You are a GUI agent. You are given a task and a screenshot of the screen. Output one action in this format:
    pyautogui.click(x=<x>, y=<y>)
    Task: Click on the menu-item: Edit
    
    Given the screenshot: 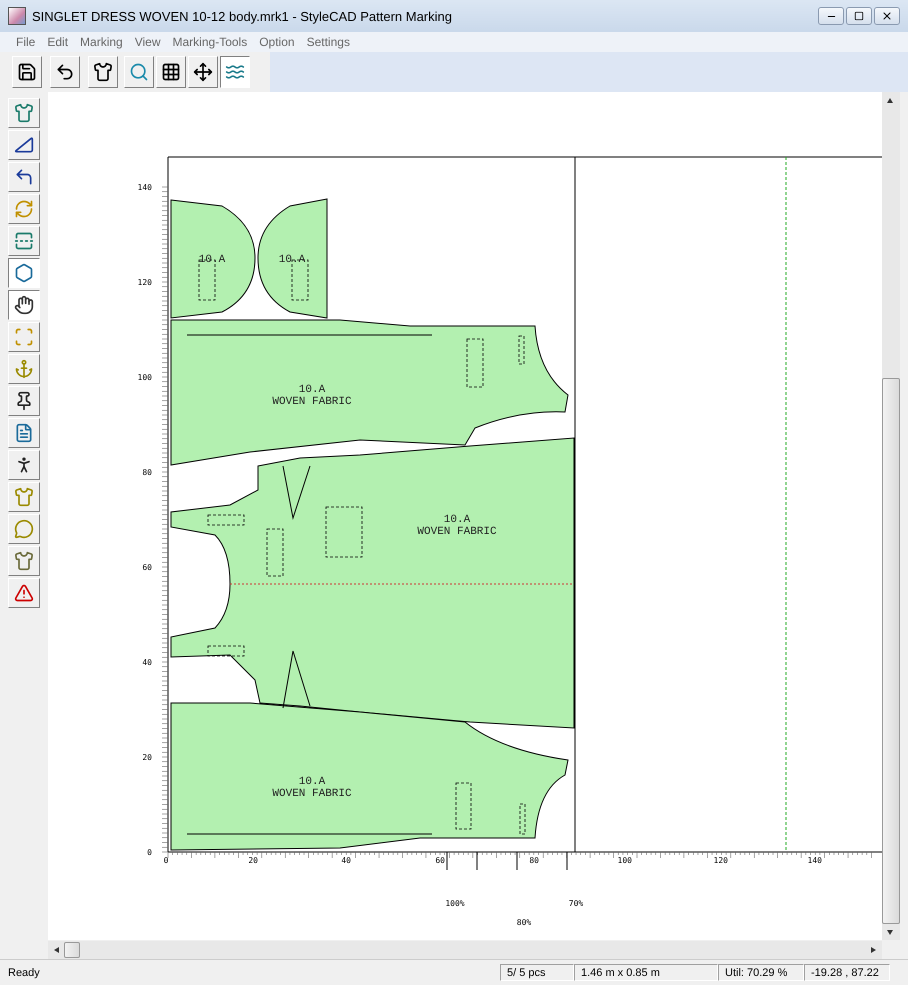 What is the action you would take?
    pyautogui.click(x=57, y=42)
    